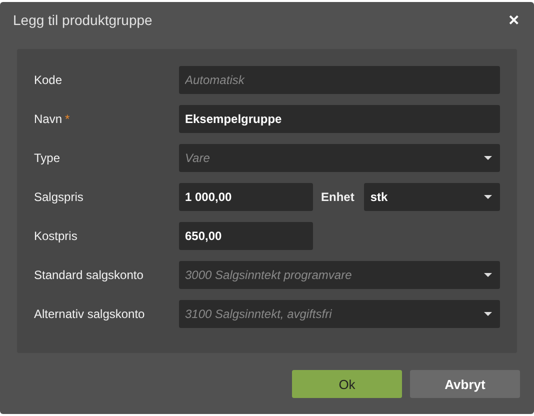 Image resolution: width=534 pixels, height=416 pixels. Describe the element at coordinates (90, 314) in the screenshot. I see `field-label: Alternativ salgskonto` at that location.